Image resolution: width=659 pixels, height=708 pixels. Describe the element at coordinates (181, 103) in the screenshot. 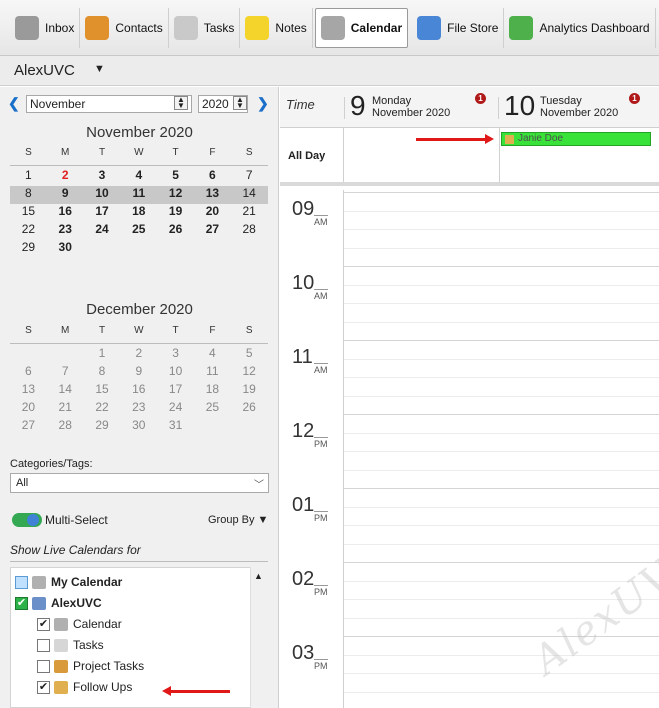

I see `month-spinner: ▲ ▼` at that location.